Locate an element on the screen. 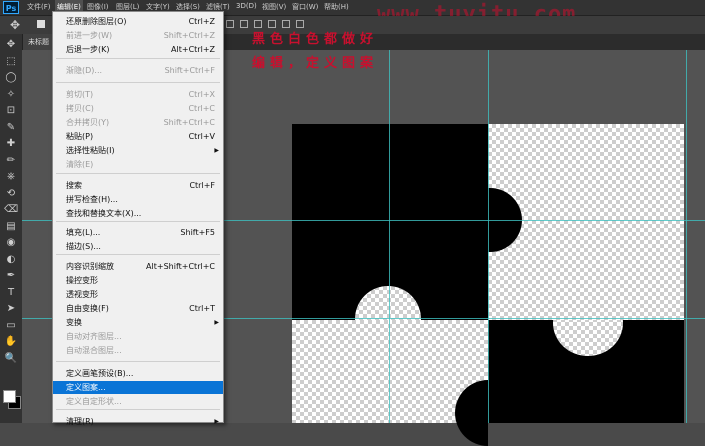 Image resolution: width=705 pixels, height=446 pixels. pen-icon: ✒ is located at coordinates (11, 275).